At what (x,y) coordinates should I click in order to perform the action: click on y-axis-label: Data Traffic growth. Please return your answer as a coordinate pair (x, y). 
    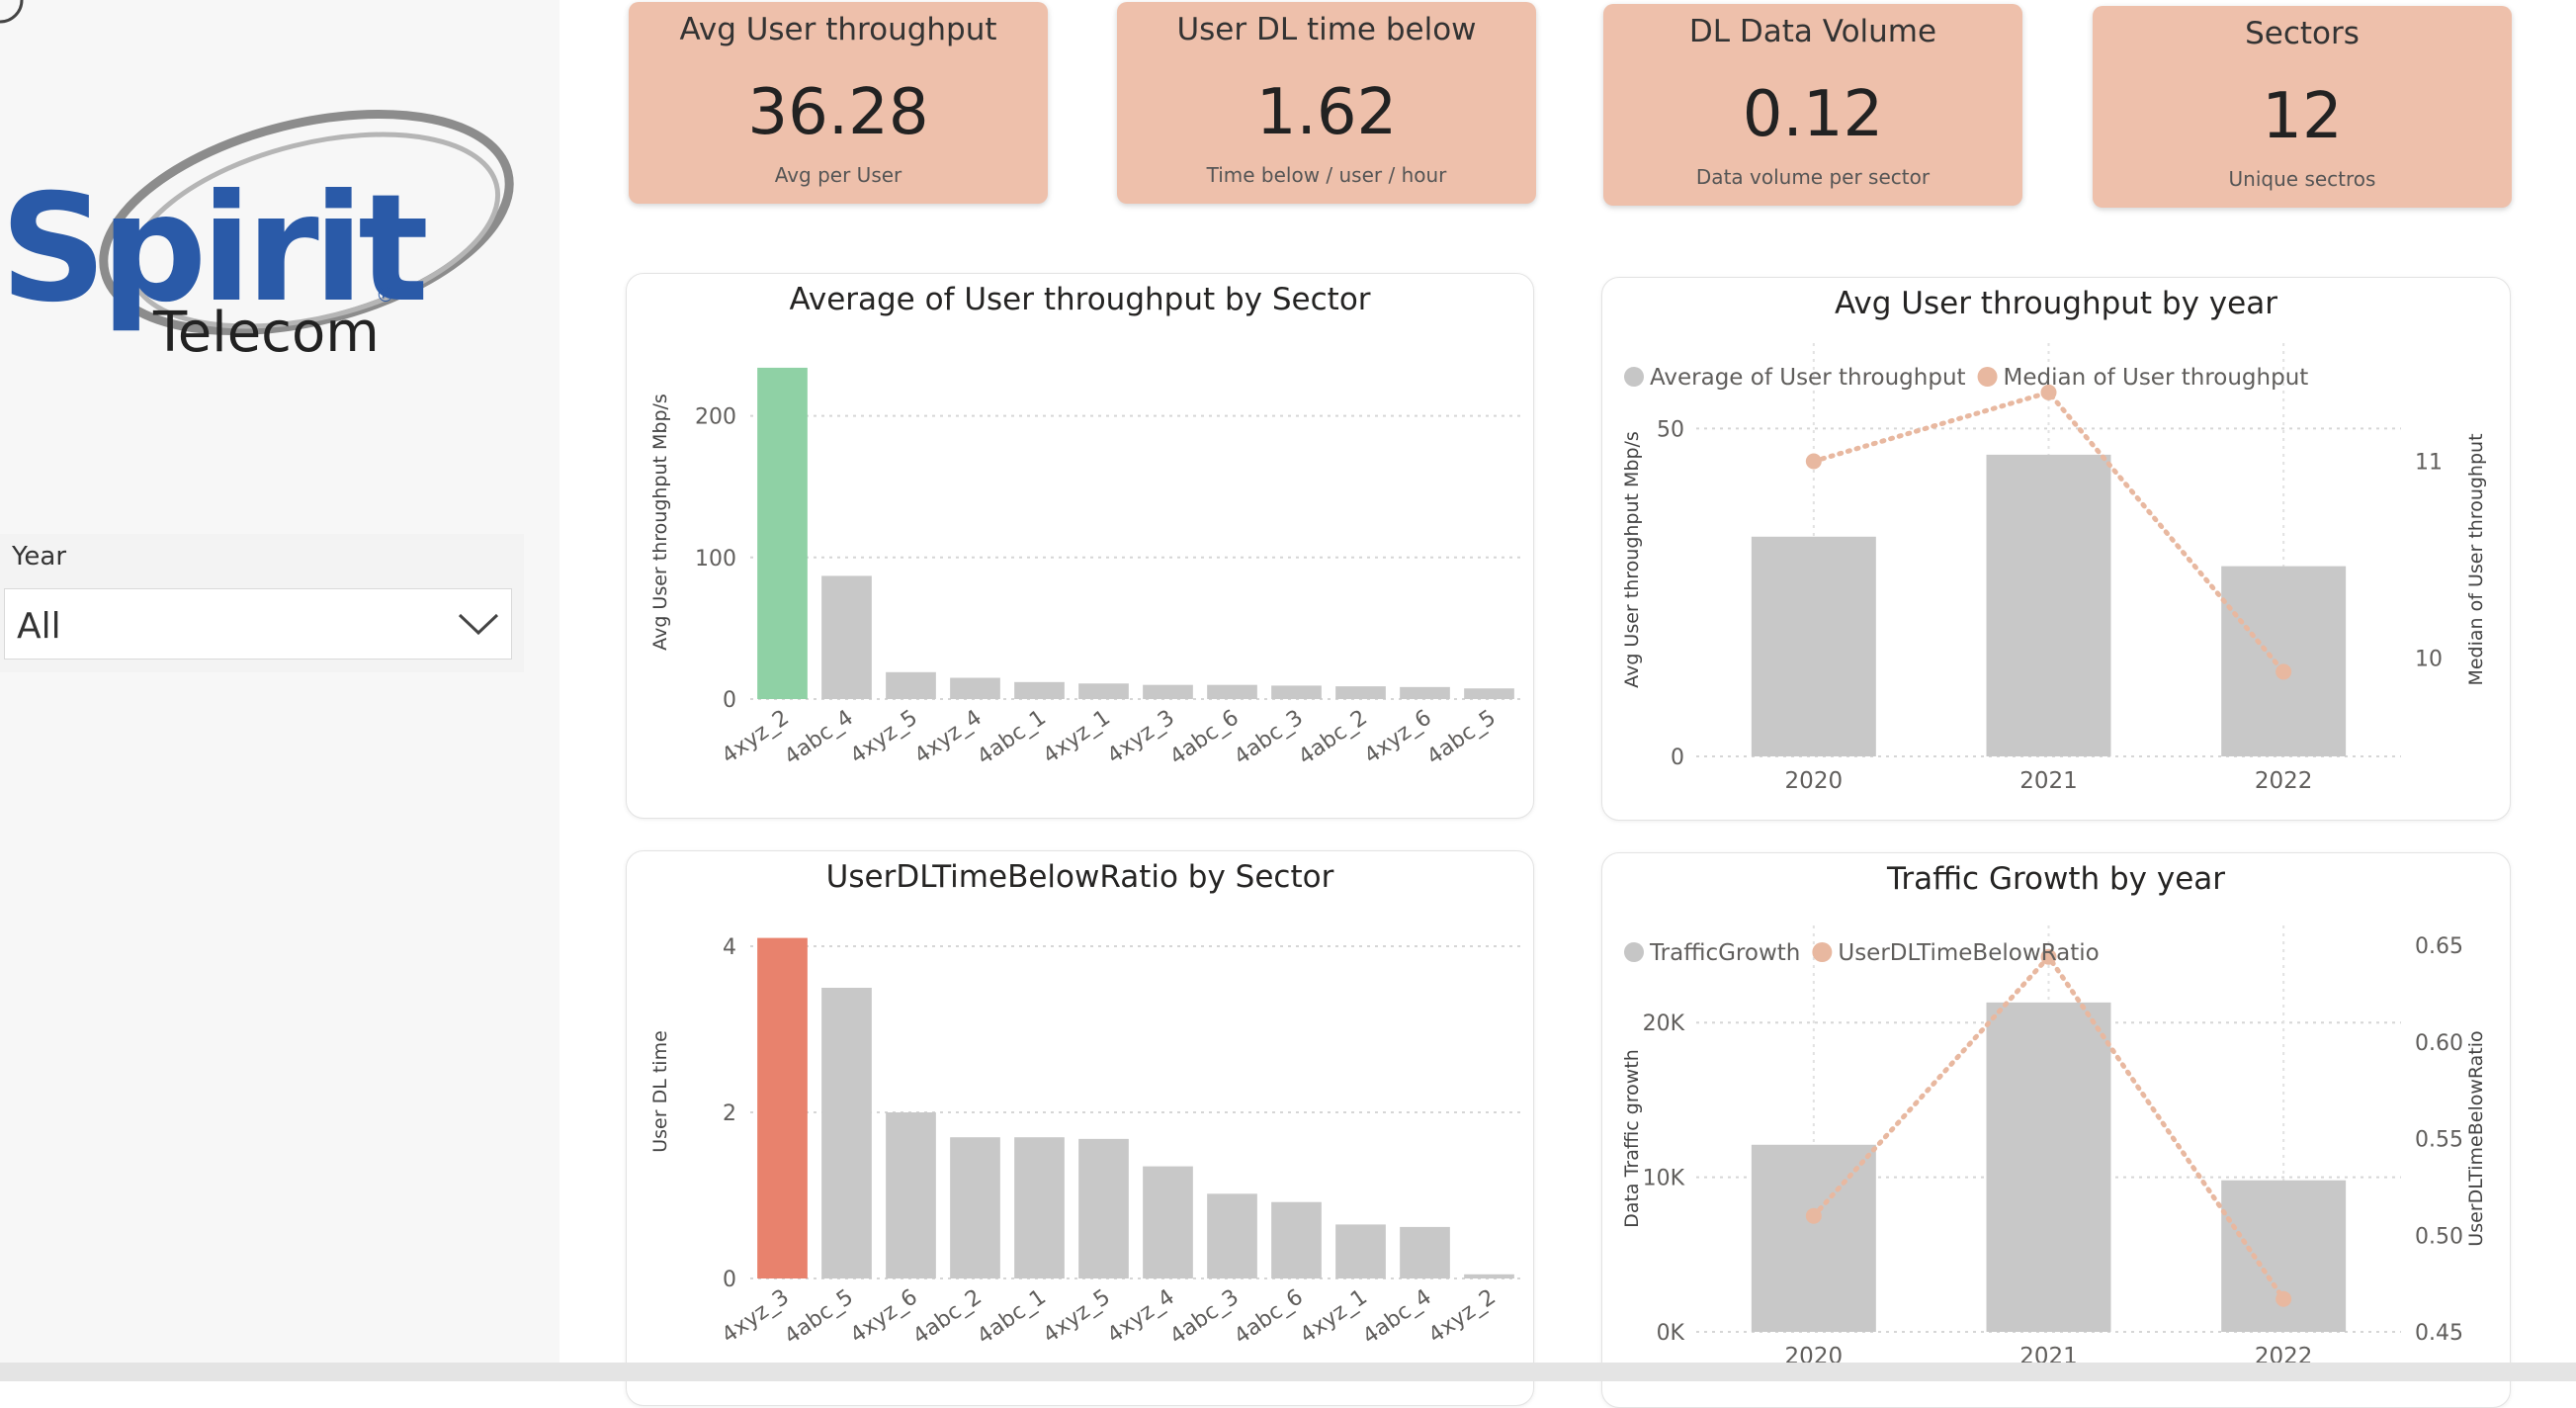
    Looking at the image, I should click on (1632, 1139).